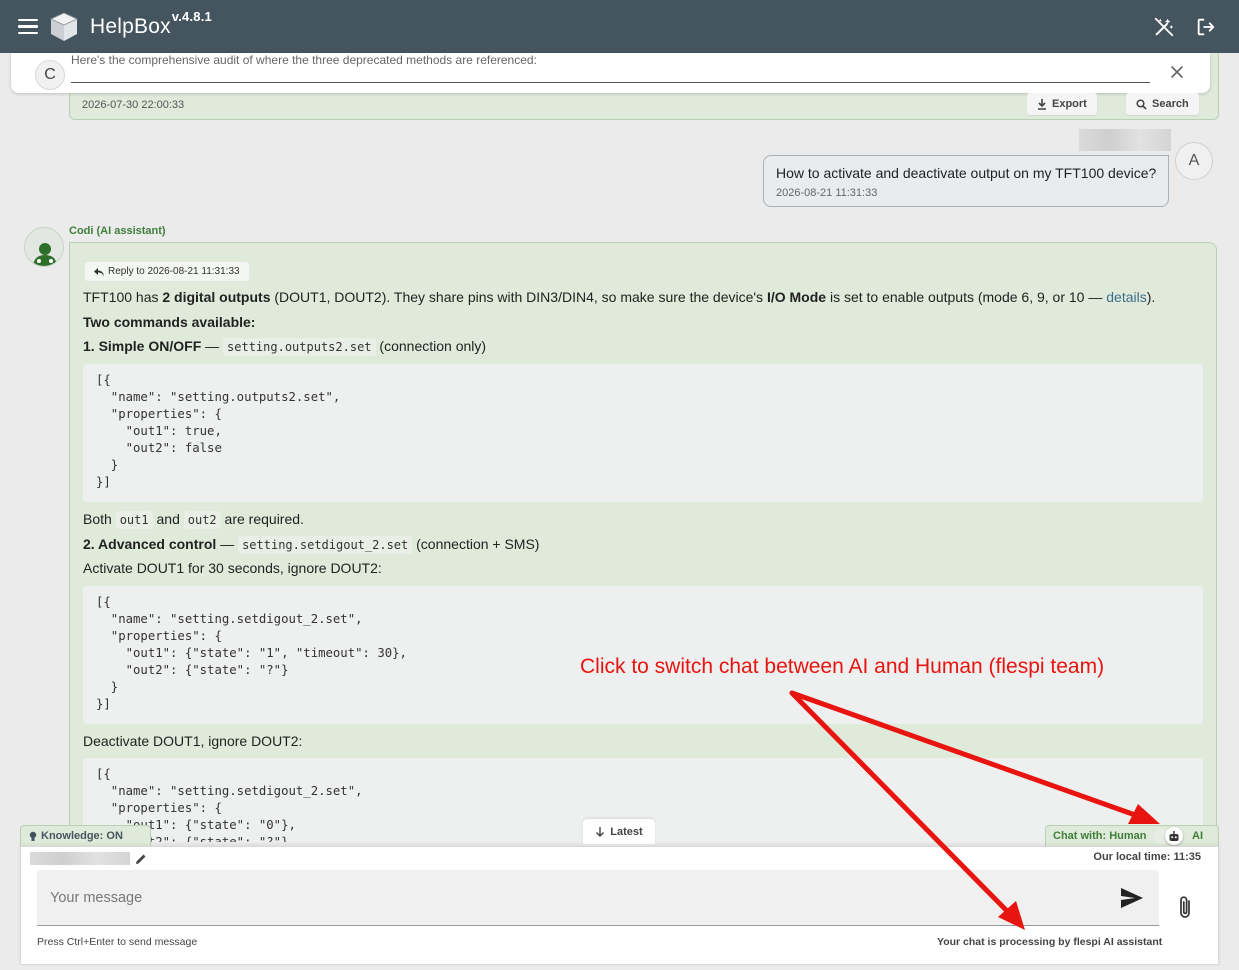 The image size is (1239, 970). I want to click on text: and, so click(168, 519).